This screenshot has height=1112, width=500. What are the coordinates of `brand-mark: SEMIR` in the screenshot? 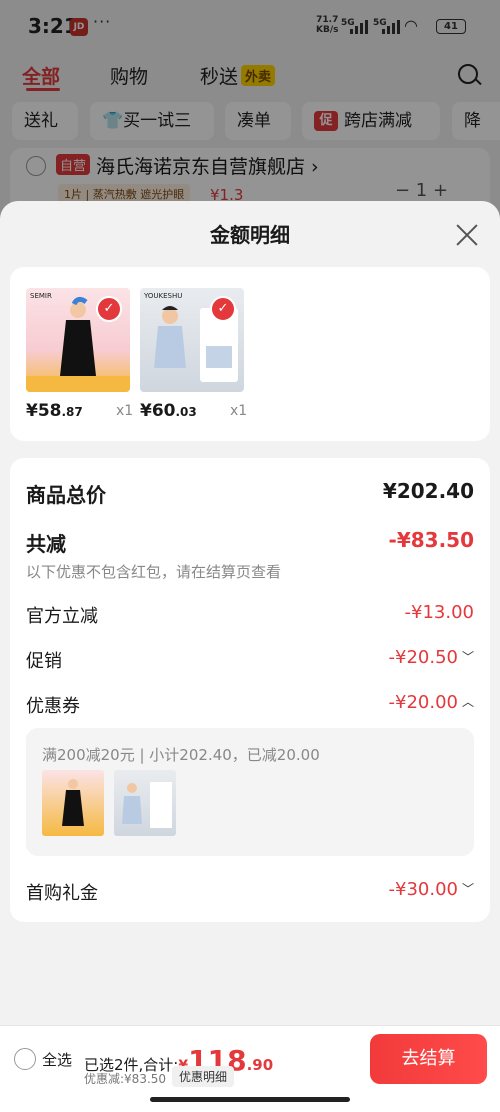 It's located at (41, 296).